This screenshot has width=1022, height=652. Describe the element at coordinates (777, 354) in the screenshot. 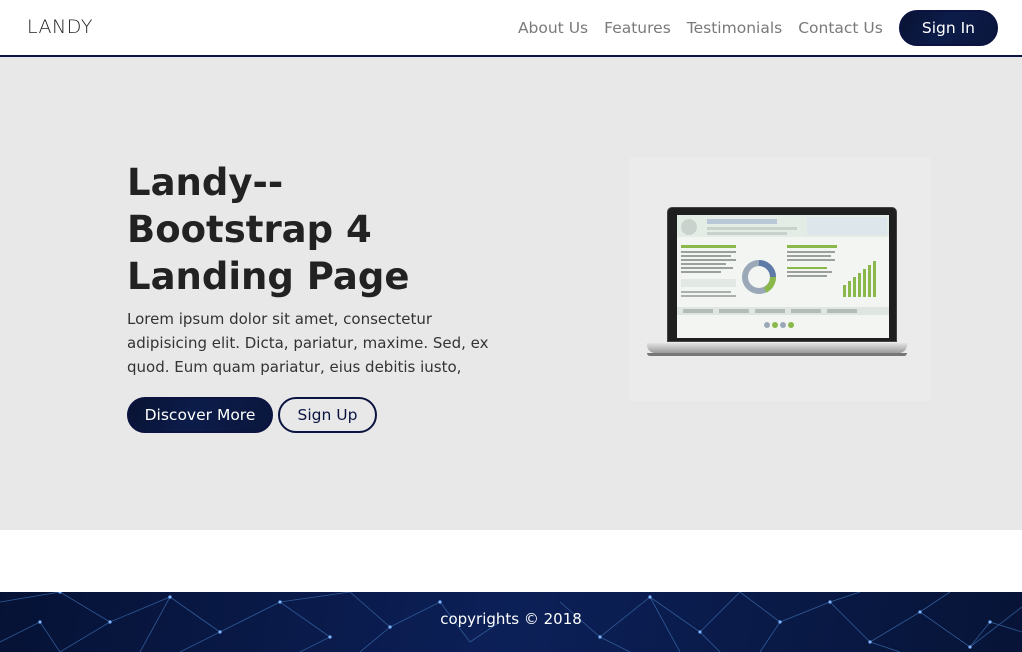

I see `laptop-base-shadow` at that location.